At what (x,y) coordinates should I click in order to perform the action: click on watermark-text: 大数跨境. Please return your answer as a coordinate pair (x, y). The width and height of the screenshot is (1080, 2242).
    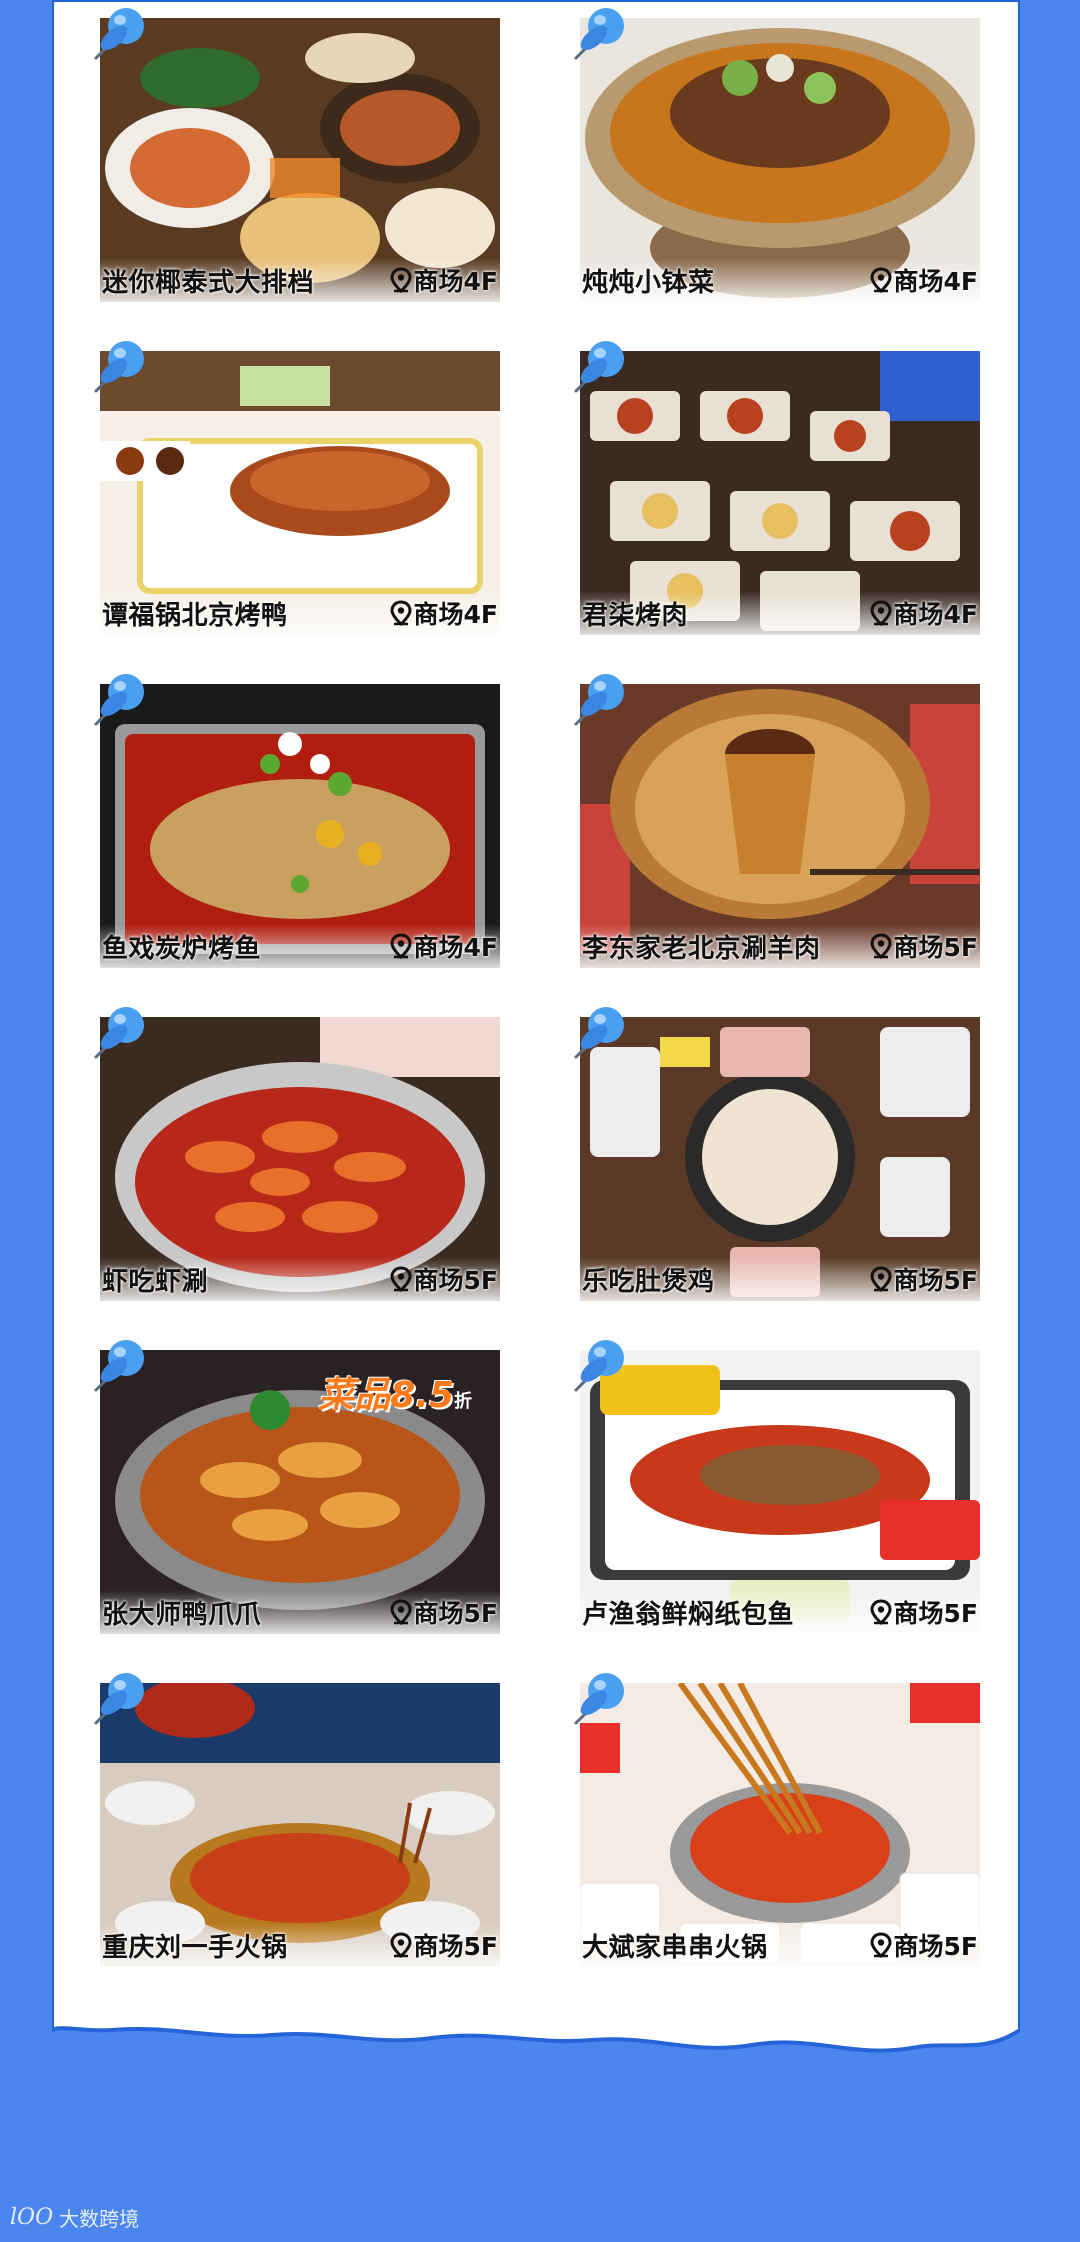
    Looking at the image, I should click on (99, 2219).